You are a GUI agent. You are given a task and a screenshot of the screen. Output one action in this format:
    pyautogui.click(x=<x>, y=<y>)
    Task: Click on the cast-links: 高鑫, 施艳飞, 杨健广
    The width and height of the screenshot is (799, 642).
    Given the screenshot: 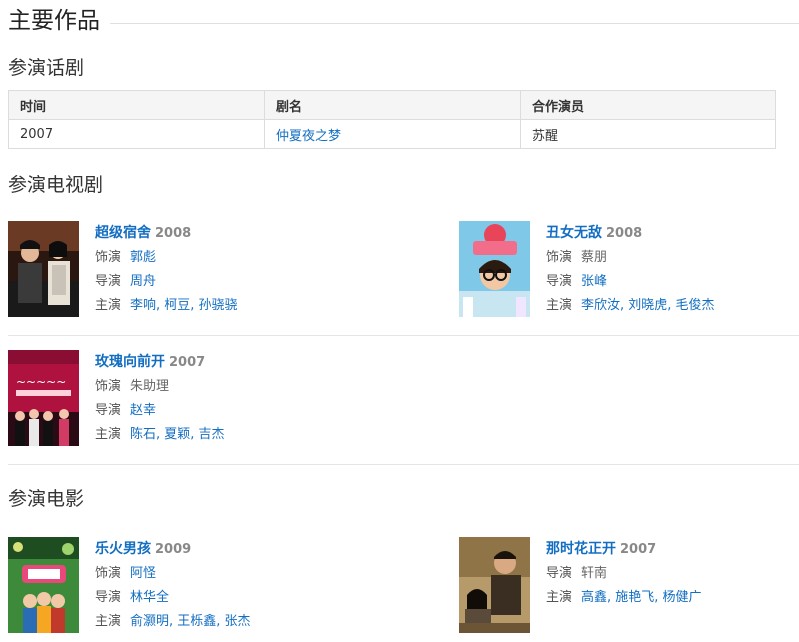 What is the action you would take?
    pyautogui.click(x=641, y=597)
    